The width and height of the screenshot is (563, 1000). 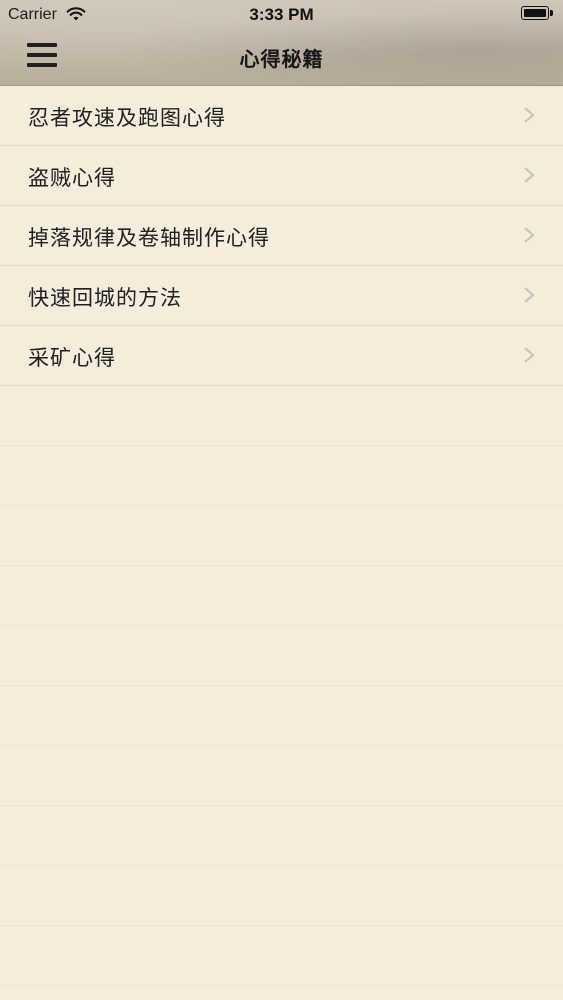 I want to click on list-item-label: 快速回城的方法, so click(x=105, y=298).